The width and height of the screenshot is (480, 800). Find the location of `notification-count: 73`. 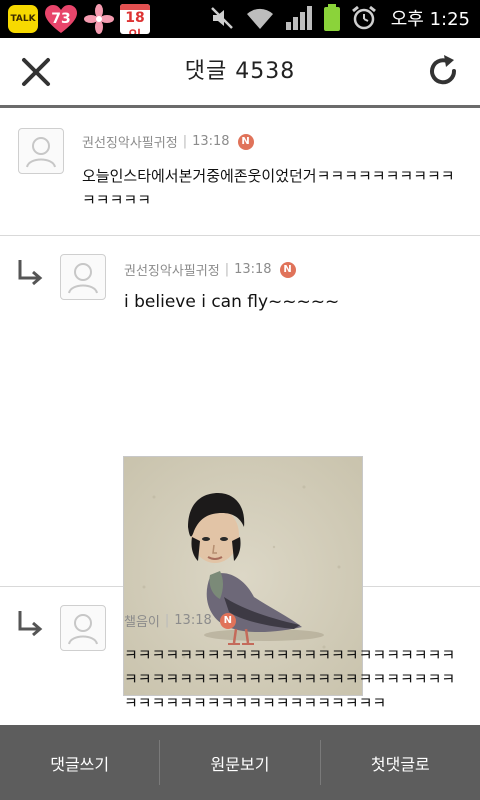

notification-count: 73 is located at coordinates (61, 19).